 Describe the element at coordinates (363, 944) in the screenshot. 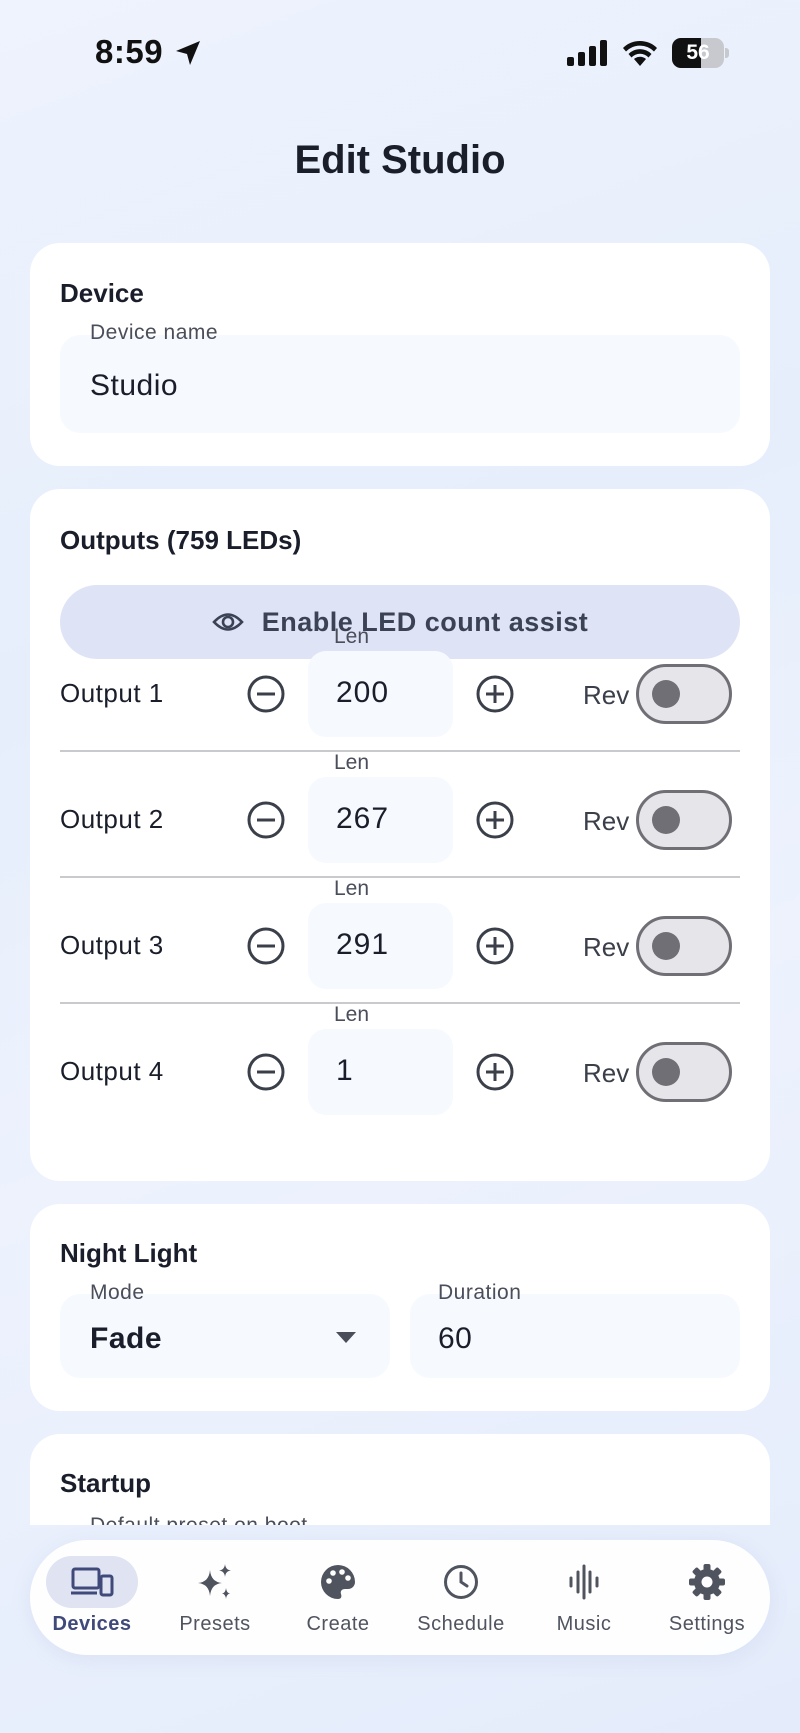

I see `length-value: 291` at that location.